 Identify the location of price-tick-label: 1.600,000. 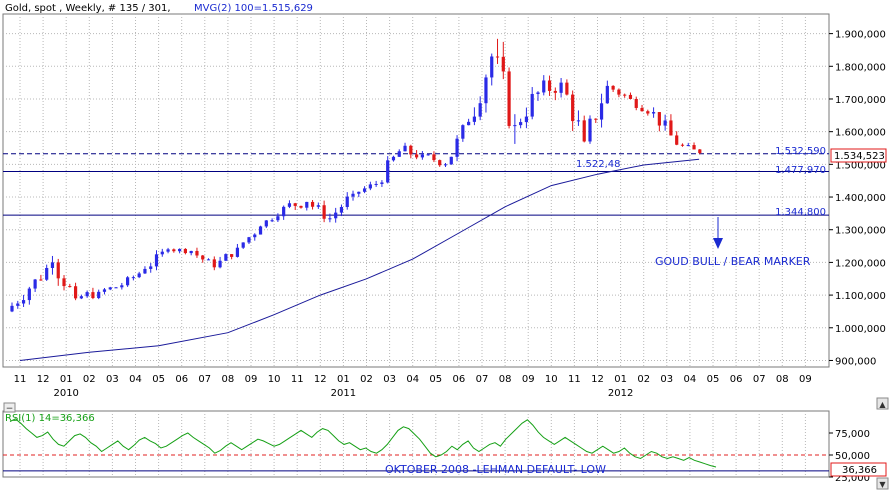
(860, 133).